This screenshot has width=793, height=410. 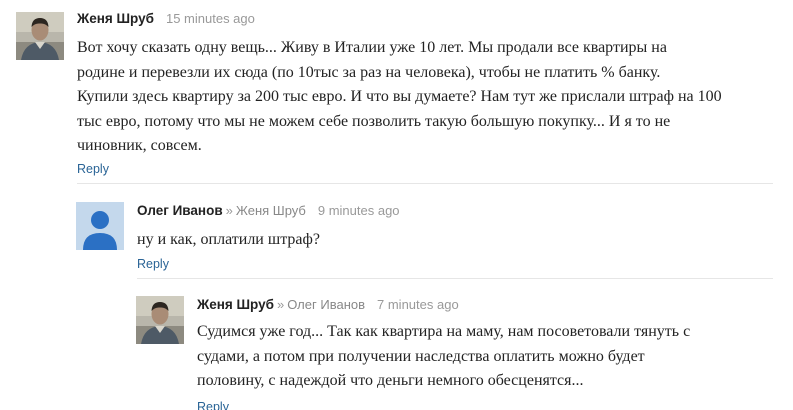 I want to click on comment-text: ну и как, оплатили штраф?, so click(x=228, y=240).